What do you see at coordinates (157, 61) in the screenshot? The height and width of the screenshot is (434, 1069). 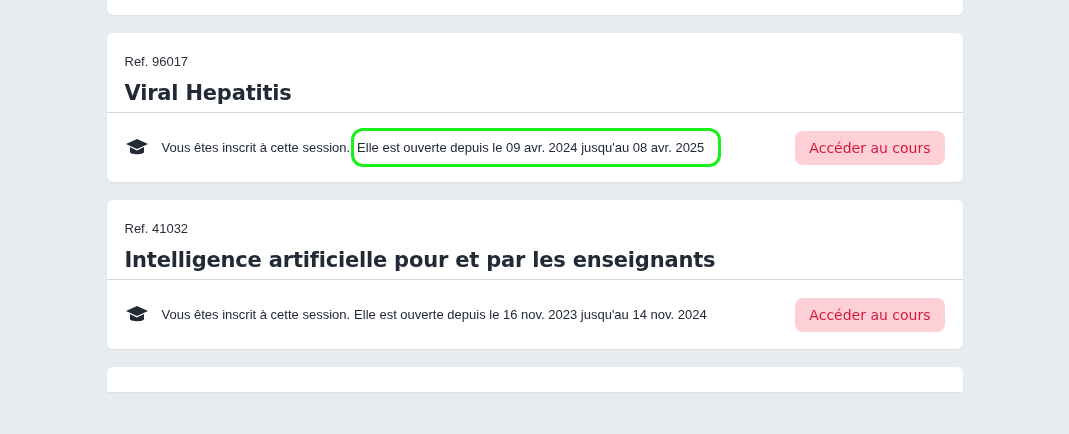 I see `course-ref: Ref. 96017` at bounding box center [157, 61].